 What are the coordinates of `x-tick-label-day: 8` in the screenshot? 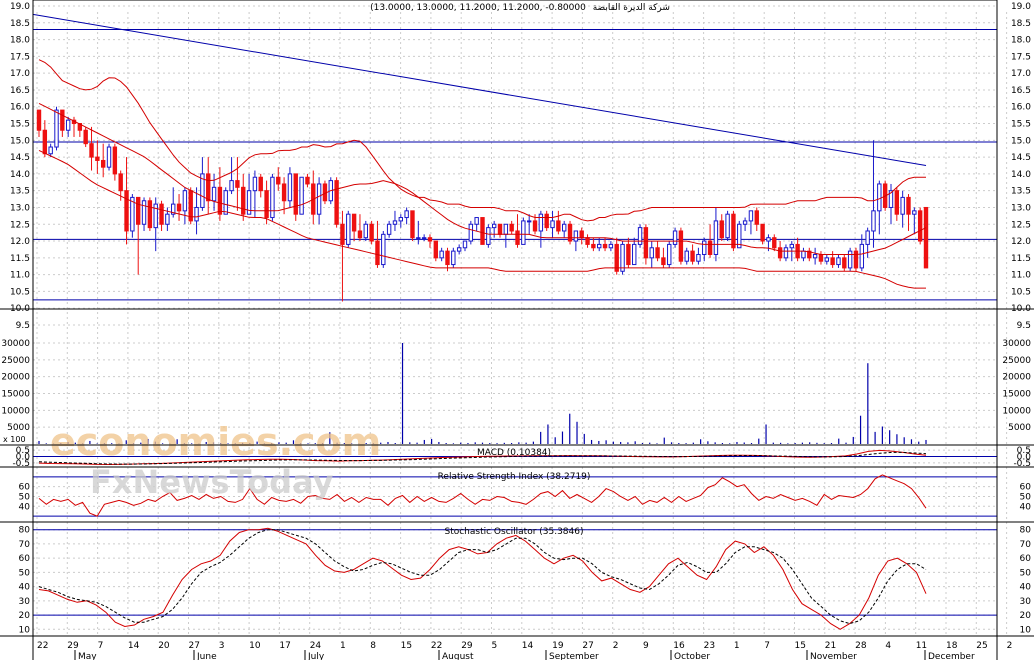 It's located at (373, 646).